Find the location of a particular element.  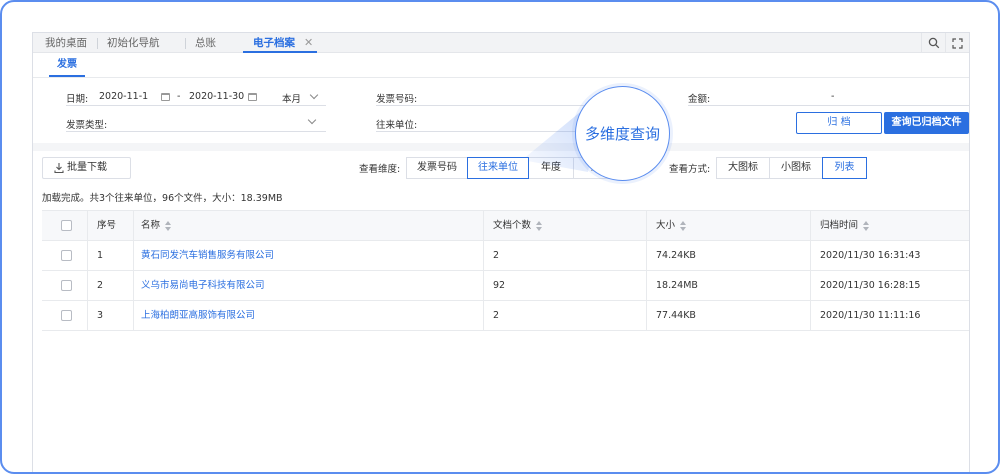

column-header-name: 名称 is located at coordinates (156, 225).